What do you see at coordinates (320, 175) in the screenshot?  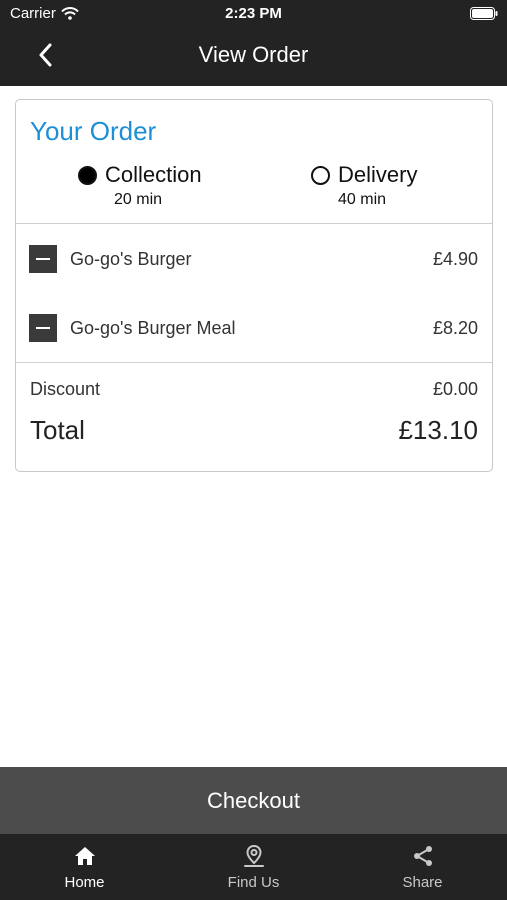 I see `delivery-radio` at bounding box center [320, 175].